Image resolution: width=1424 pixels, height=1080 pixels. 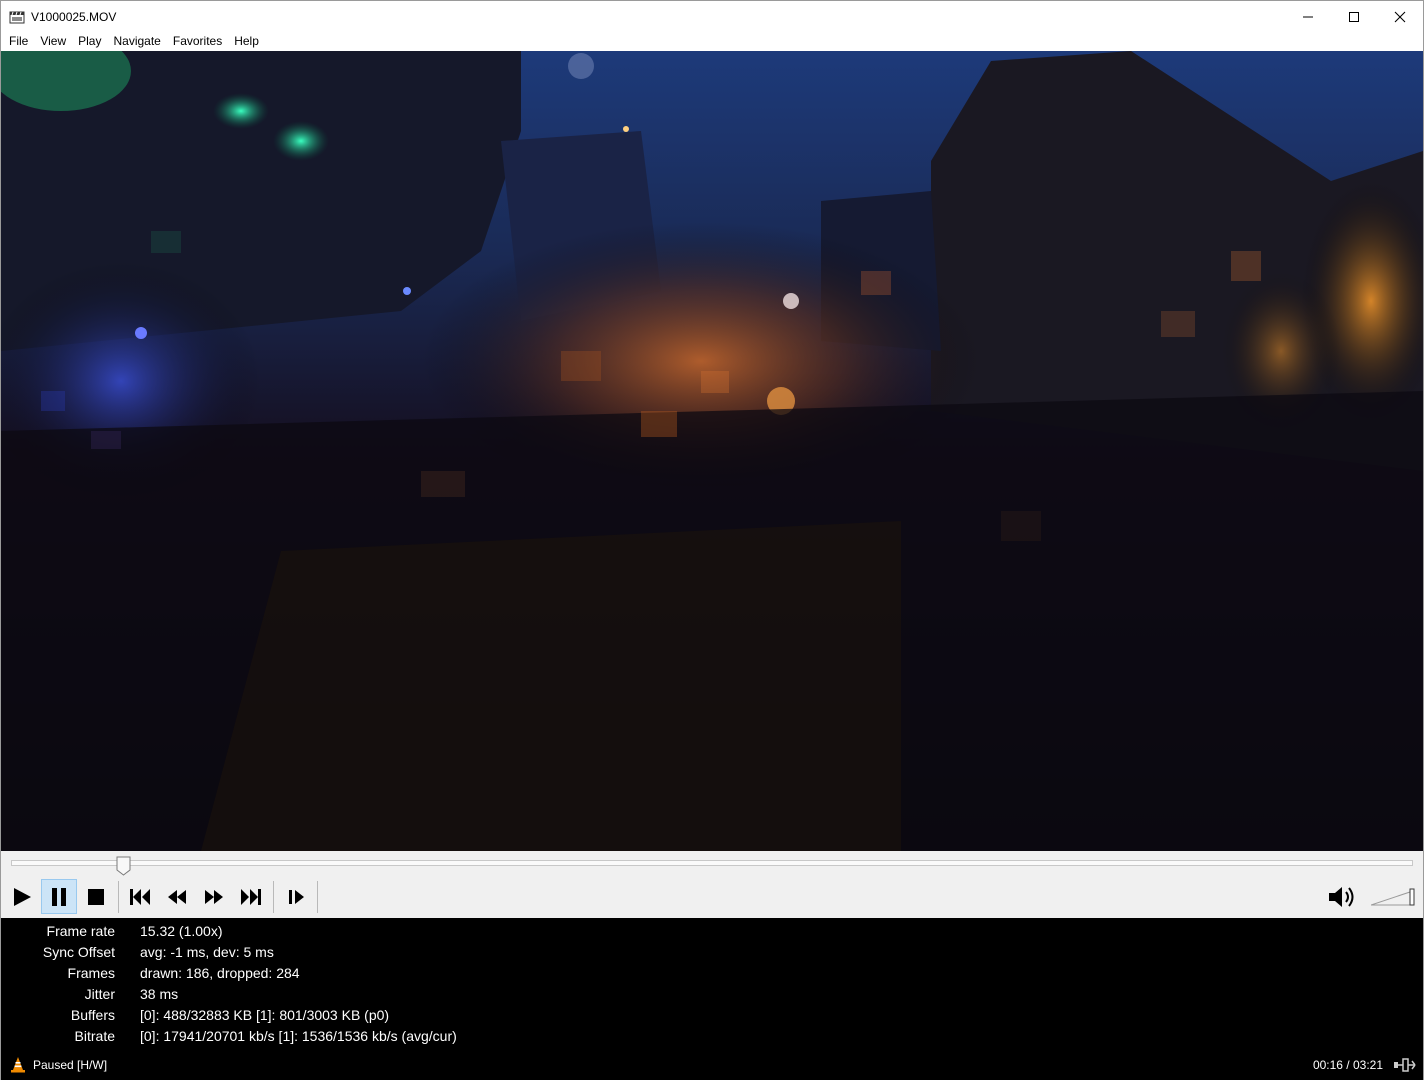 What do you see at coordinates (18, 1066) in the screenshot?
I see `vlc-cone-icon` at bounding box center [18, 1066].